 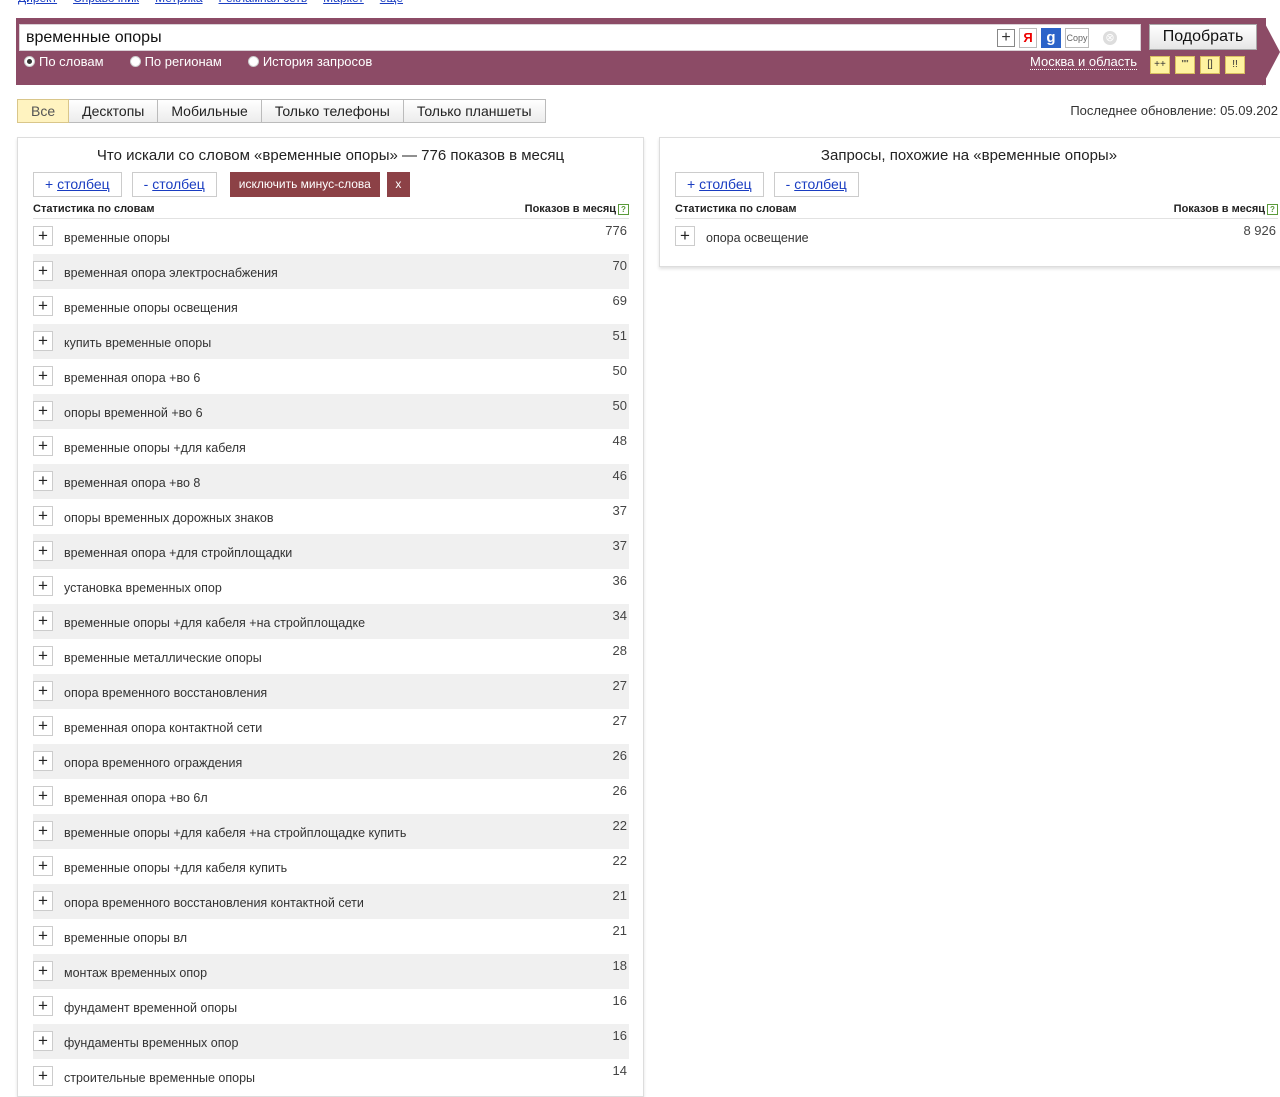 What do you see at coordinates (135, 973) in the screenshot?
I see `phrase-link: монтаж временных опор` at bounding box center [135, 973].